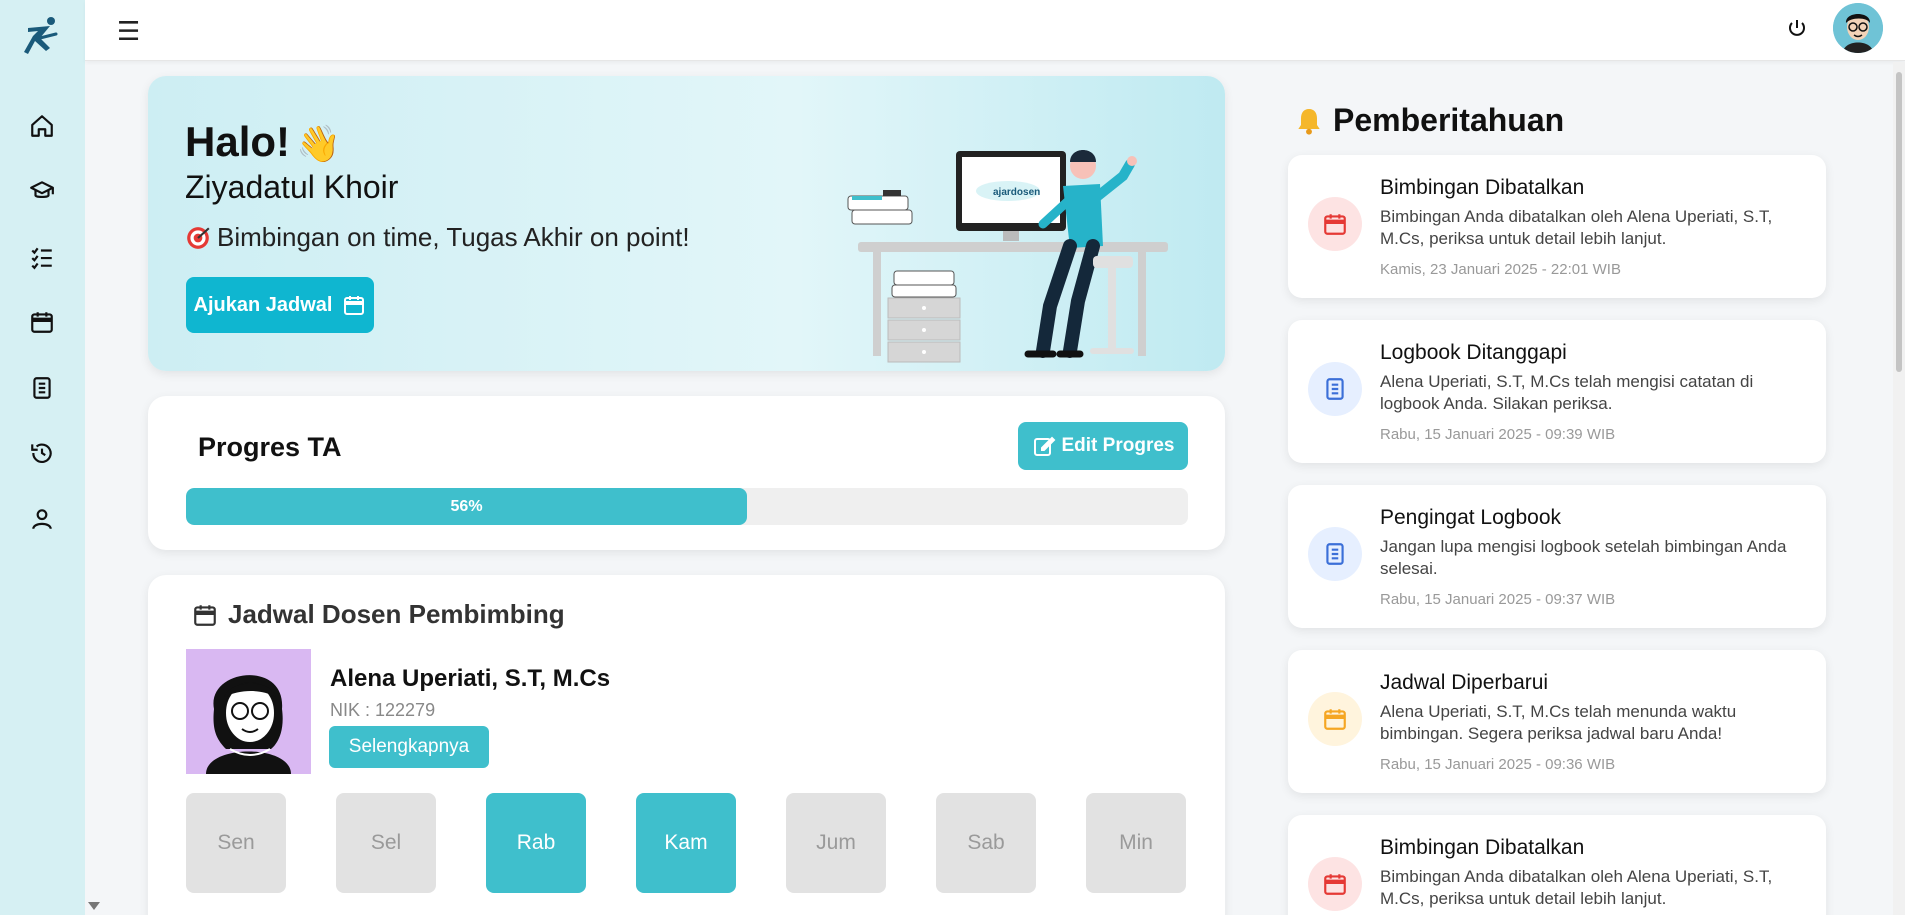  Describe the element at coordinates (236, 843) in the screenshot. I see `day-sen: Sen` at that location.